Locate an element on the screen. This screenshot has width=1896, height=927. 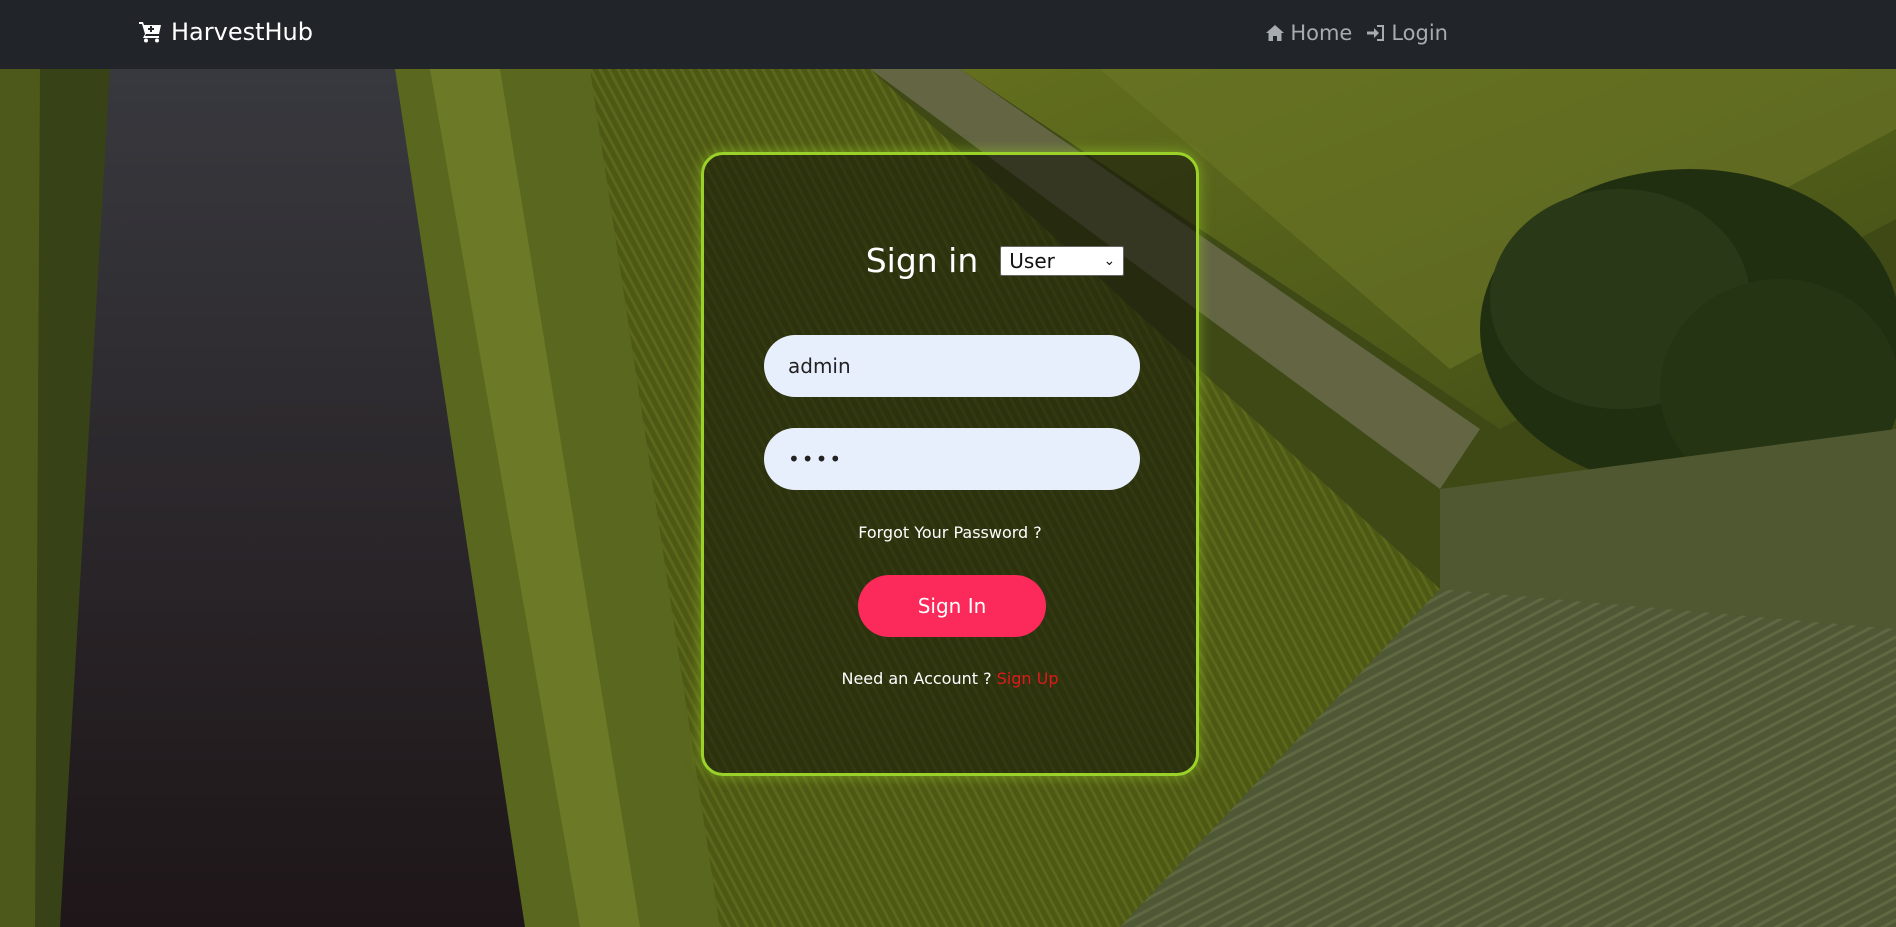
nav-login-link: Login is located at coordinates (1407, 33).